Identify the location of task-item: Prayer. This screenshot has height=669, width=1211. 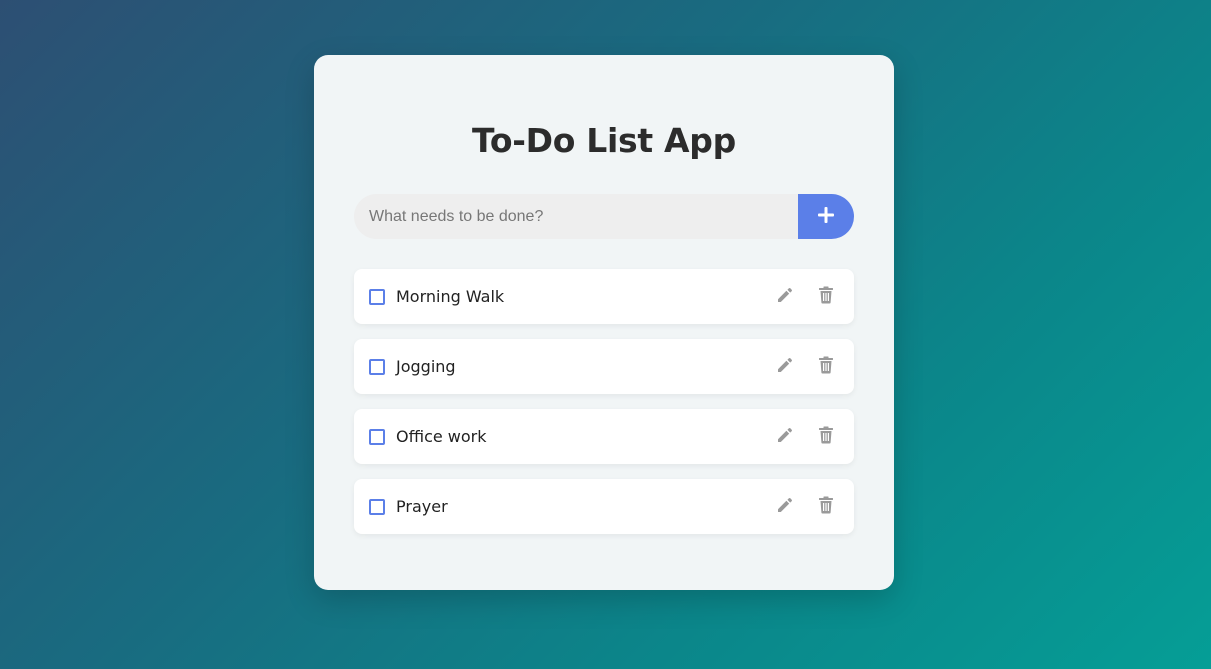
(604, 506).